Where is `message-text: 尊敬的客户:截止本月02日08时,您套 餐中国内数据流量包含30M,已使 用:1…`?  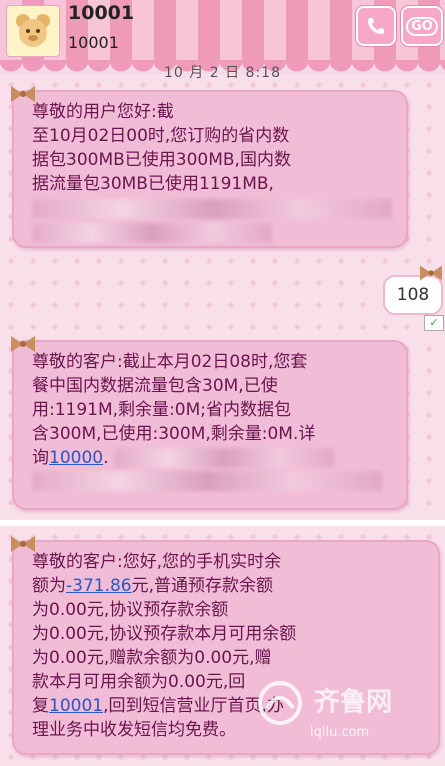 message-text: 尊敬的客户:截止本月02日08时,您套 餐中国内数据流量包含30M,已使 用:1… is located at coordinates (214, 410).